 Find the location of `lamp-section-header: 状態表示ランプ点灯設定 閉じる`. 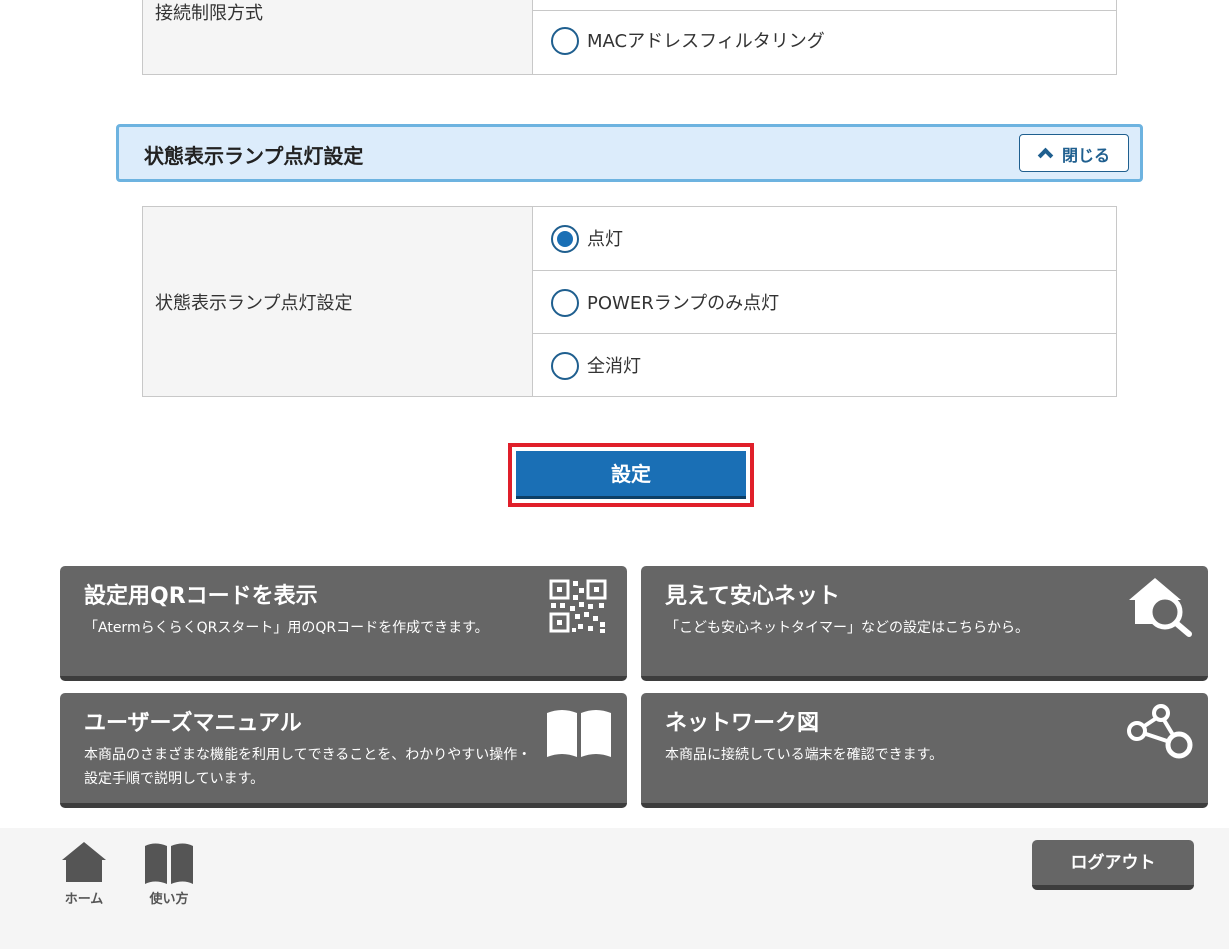

lamp-section-header: 状態表示ランプ点灯設定 閉じる is located at coordinates (629, 153).